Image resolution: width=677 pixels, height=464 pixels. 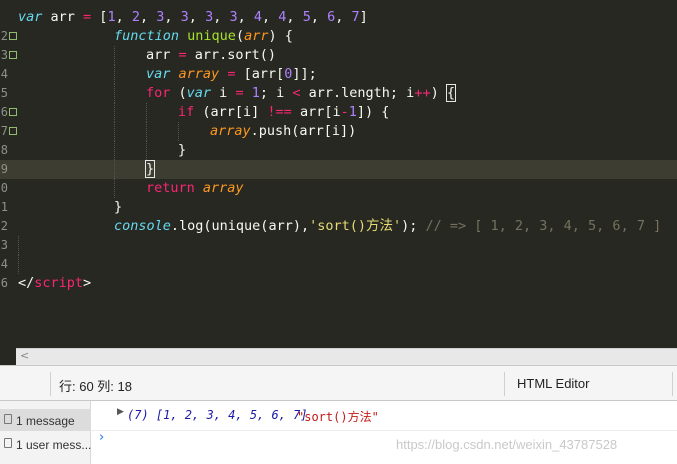 I want to click on code-content: </script>, so click(x=54, y=283).